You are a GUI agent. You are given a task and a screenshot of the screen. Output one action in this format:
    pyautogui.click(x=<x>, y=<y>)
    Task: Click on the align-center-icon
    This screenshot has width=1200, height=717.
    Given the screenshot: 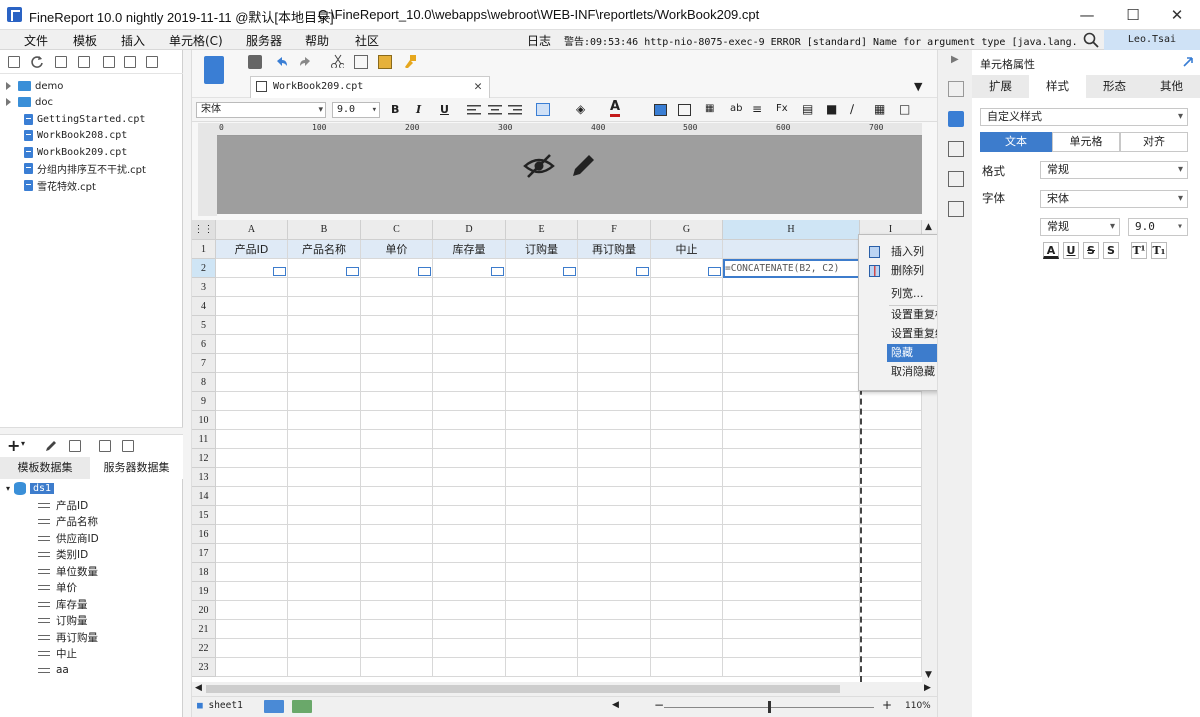 What is the action you would take?
    pyautogui.click(x=495, y=110)
    